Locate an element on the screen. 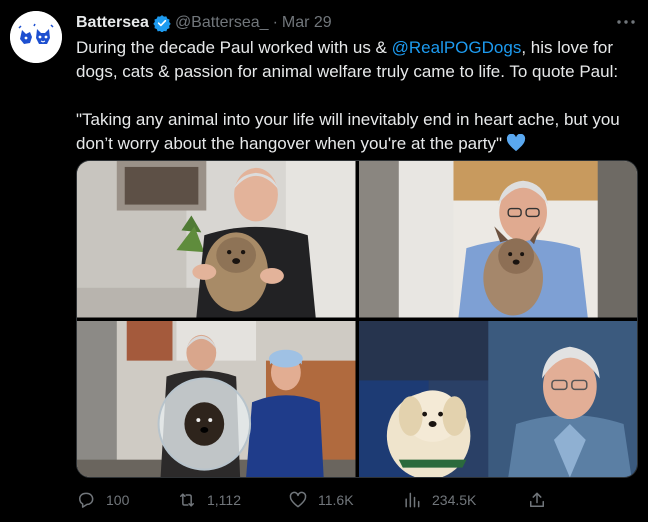 Image resolution: width=648 pixels, height=522 pixels. mention-link: @RealPOGDogs is located at coordinates (457, 47).